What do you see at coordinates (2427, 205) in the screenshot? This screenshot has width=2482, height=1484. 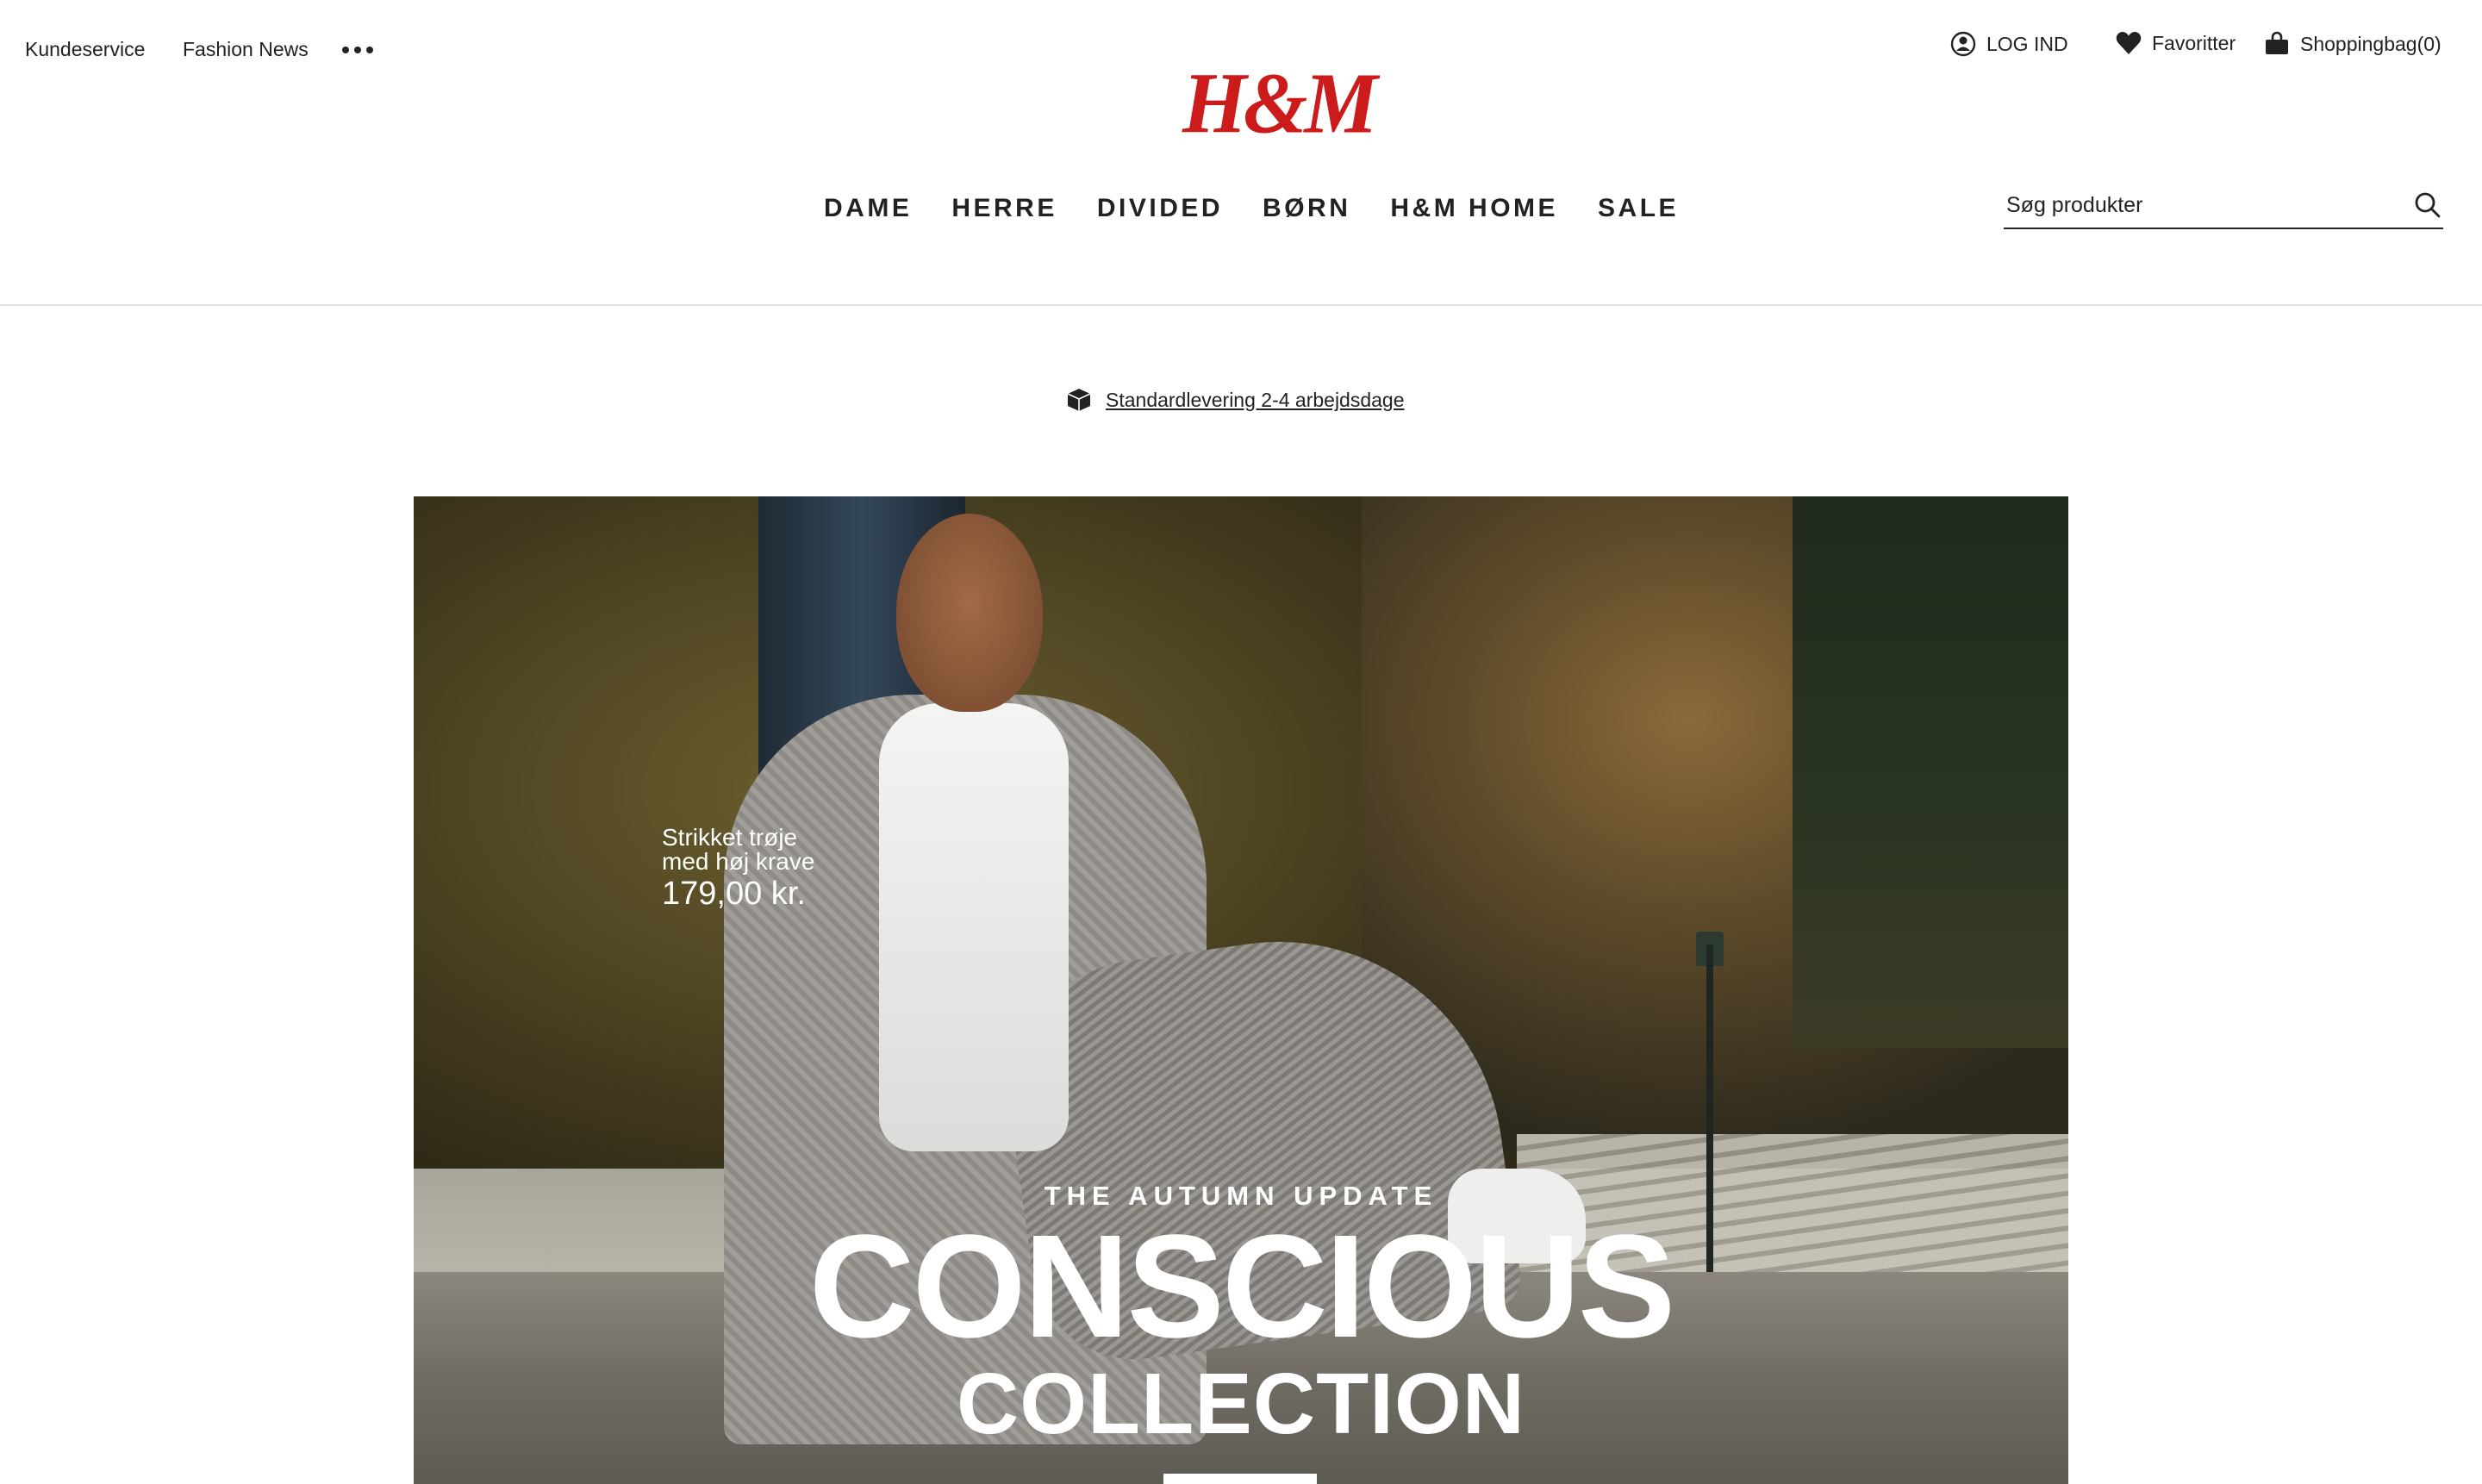 I see `search-icon` at bounding box center [2427, 205].